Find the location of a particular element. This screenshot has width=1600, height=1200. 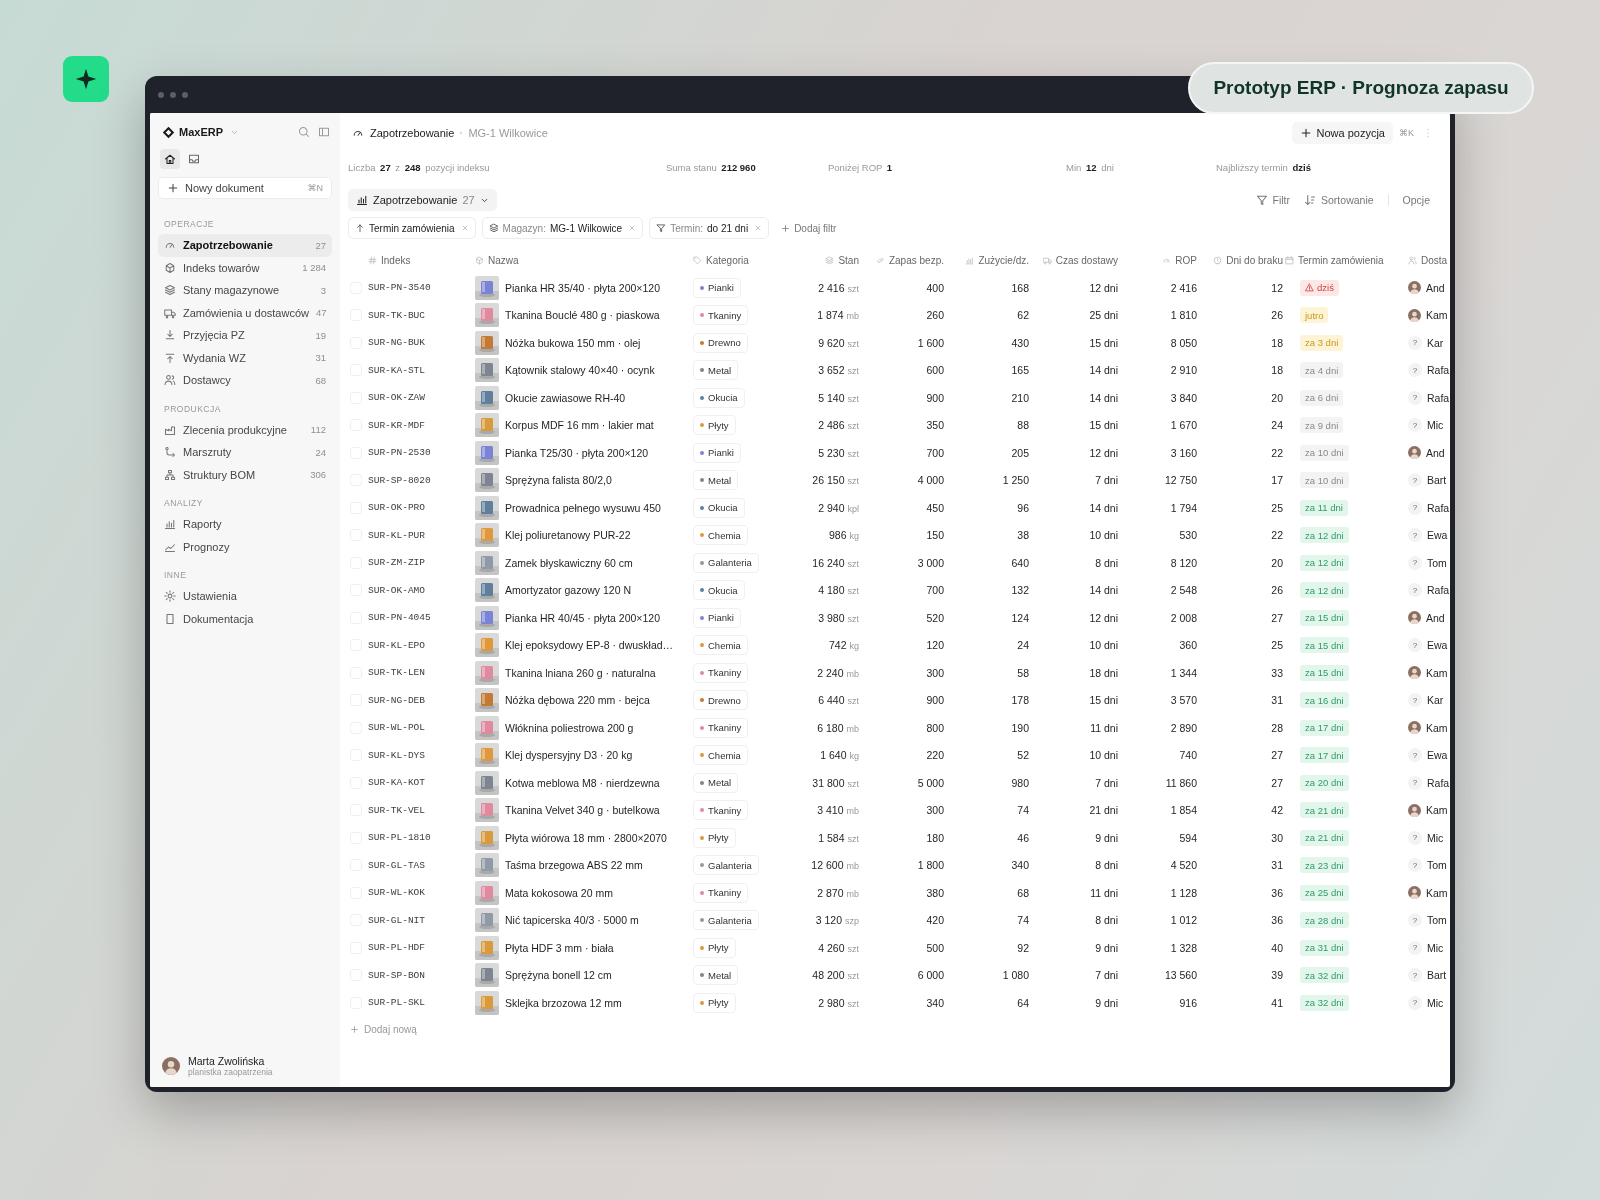

table-cell: 150 is located at coordinates (935, 535).